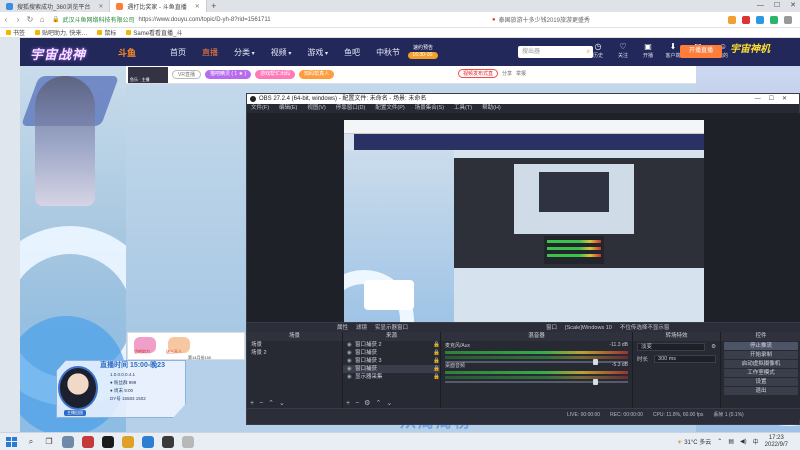 The height and width of the screenshot is (450, 800). Describe the element at coordinates (108, 441) in the screenshot. I see `tiktok-icon` at that location.